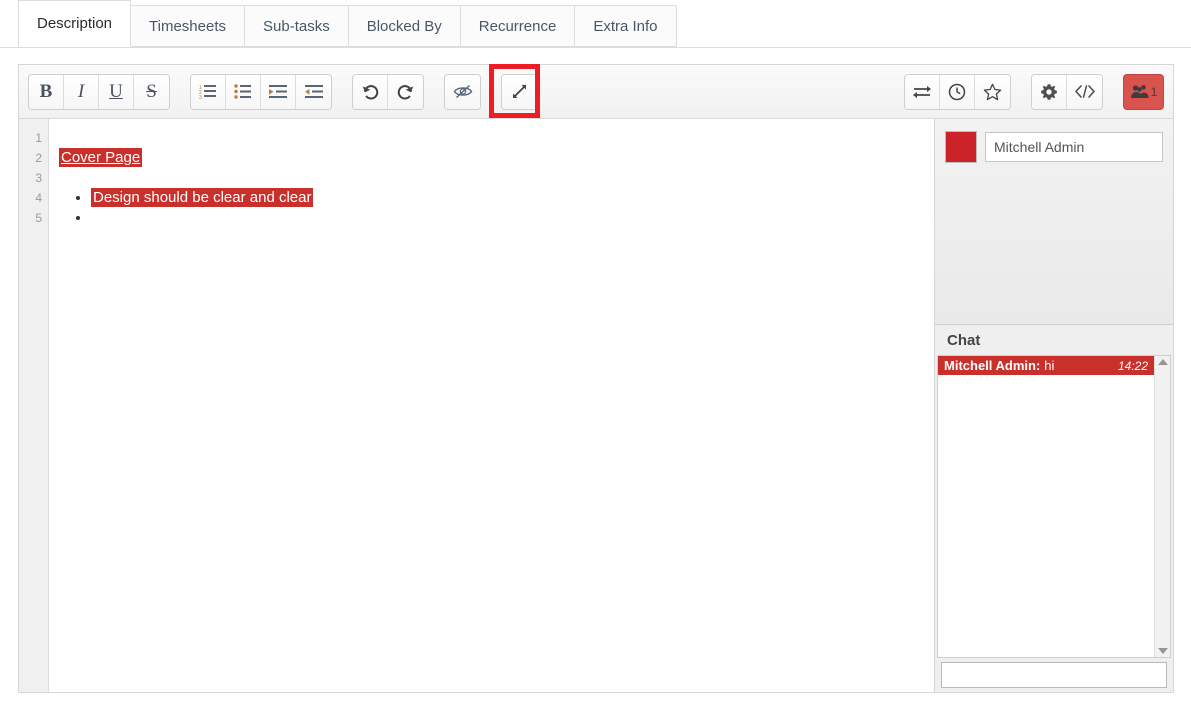 The height and width of the screenshot is (722, 1191). I want to click on tab-extra-info: Extra Info, so click(625, 26).